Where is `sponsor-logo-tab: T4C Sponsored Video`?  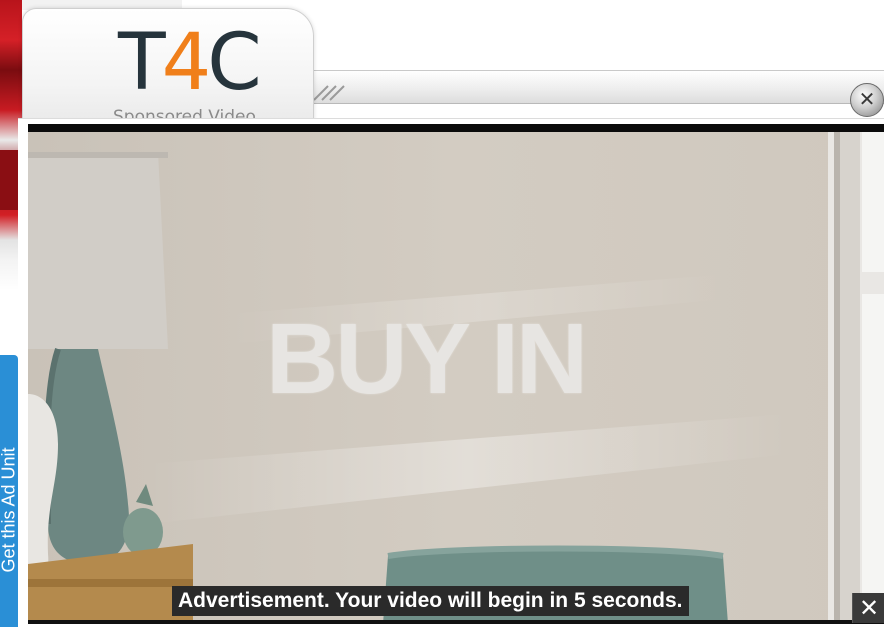 sponsor-logo-tab: T4C Sponsored Video is located at coordinates (168, 71).